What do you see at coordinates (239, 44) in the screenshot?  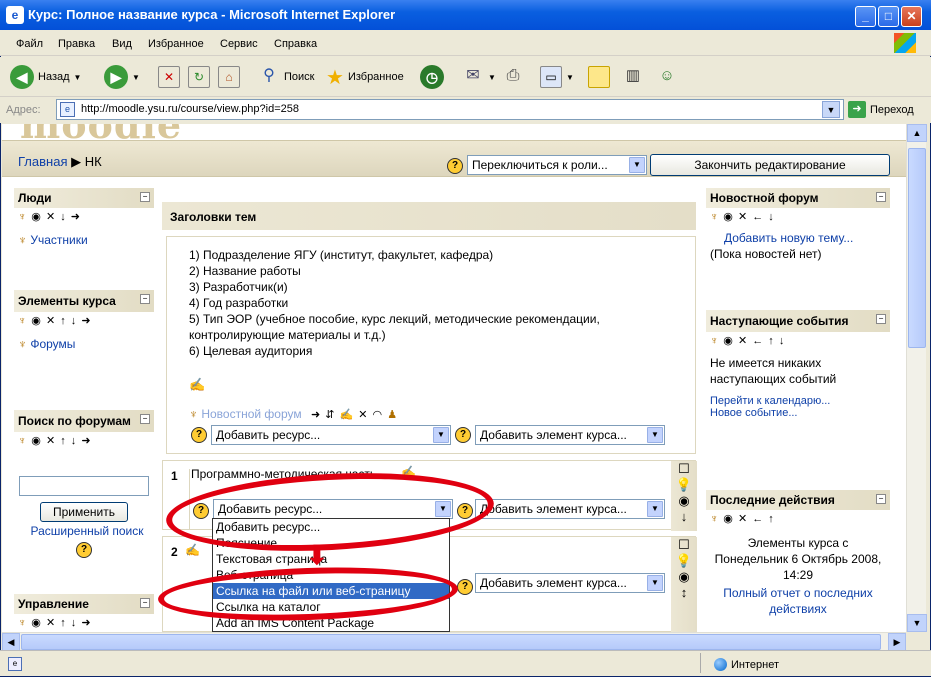 I see `menu-tools: Сервис` at bounding box center [239, 44].